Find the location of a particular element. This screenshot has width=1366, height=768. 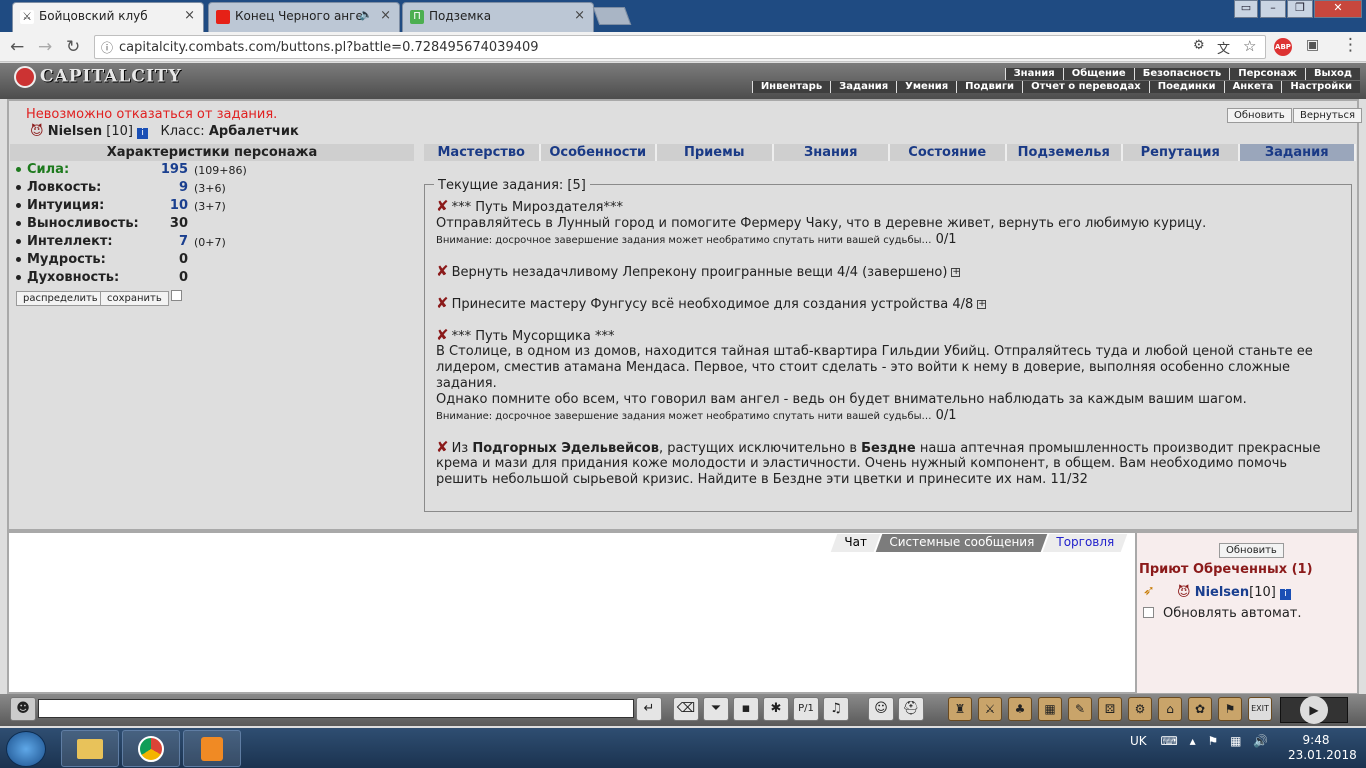

filter-icon: ⏷ is located at coordinates (716, 709).